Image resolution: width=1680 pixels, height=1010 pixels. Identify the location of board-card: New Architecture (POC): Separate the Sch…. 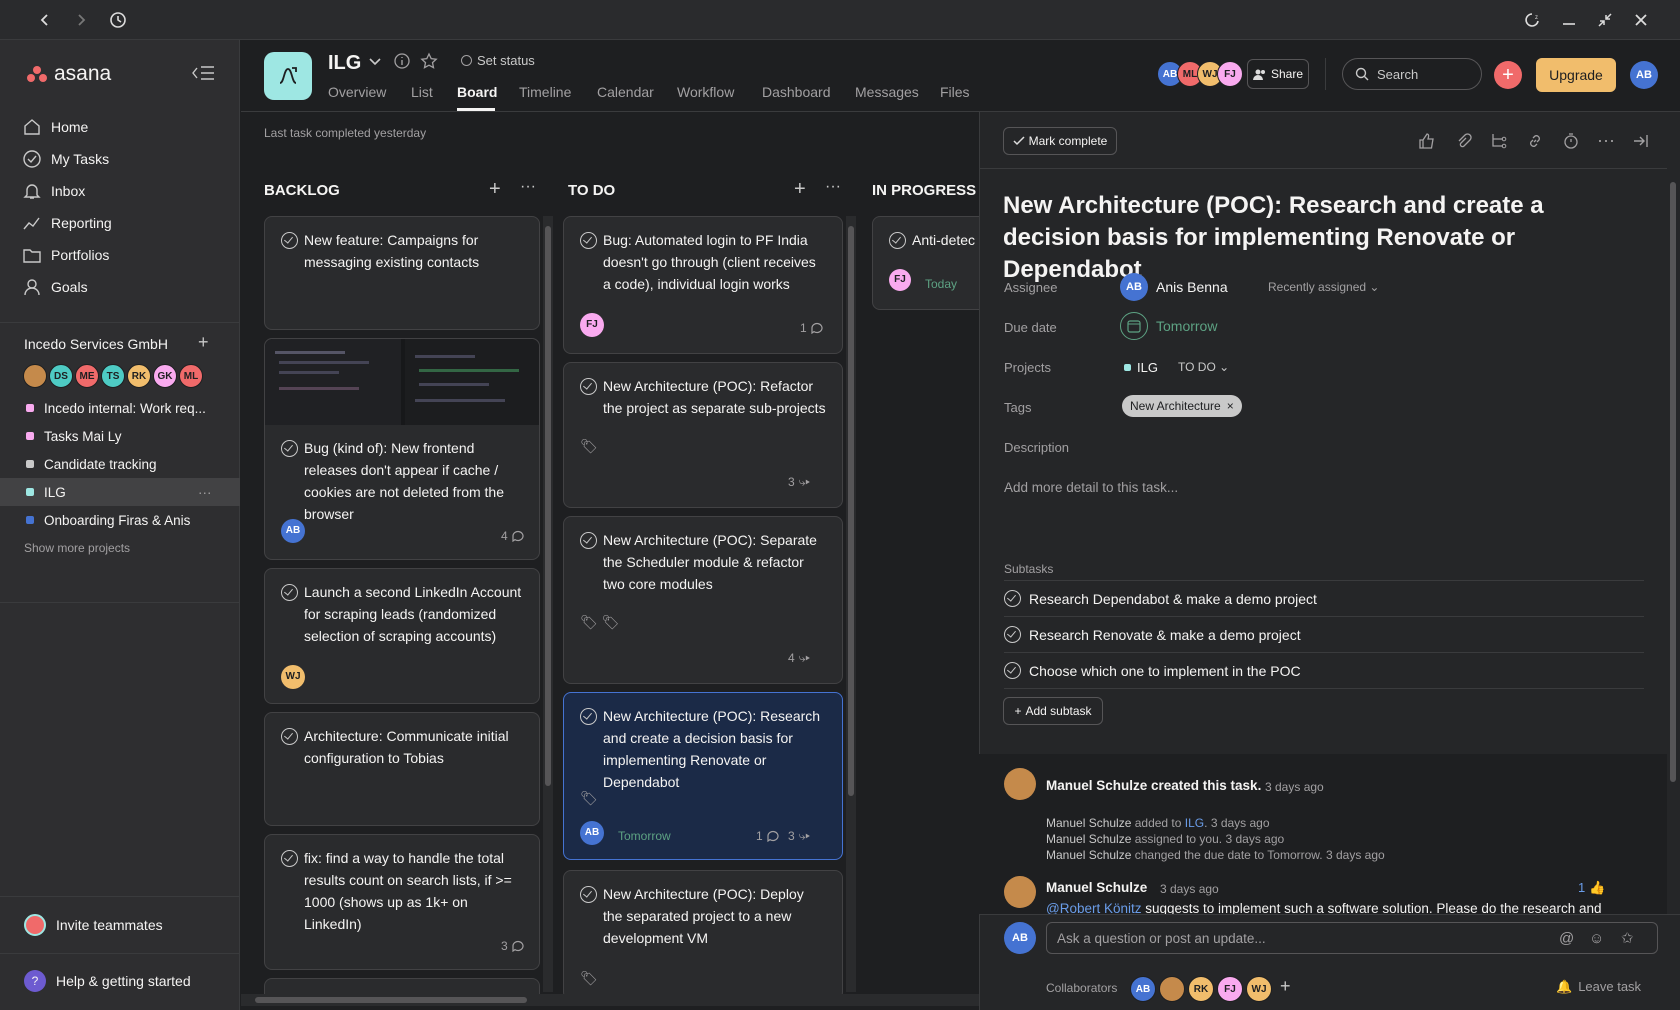
(703, 600).